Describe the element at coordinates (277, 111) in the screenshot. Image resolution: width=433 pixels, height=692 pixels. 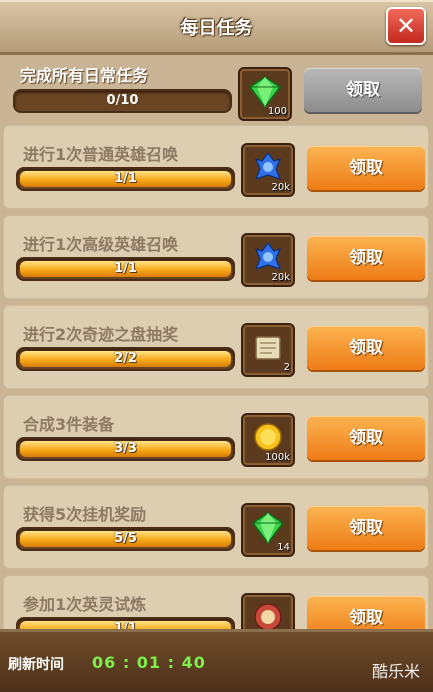
I see `summary-reward-count: 100` at that location.